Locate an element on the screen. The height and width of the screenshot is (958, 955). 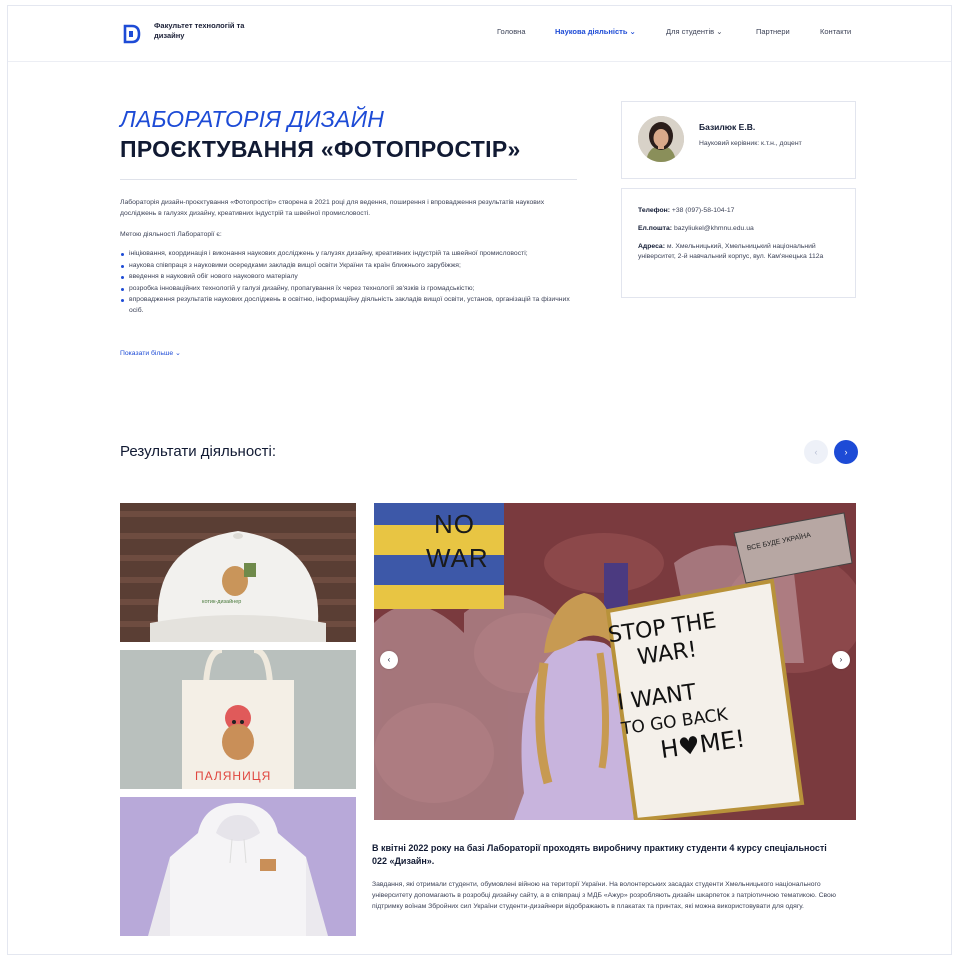
faculty-logo-icon is located at coordinates (132, 34).